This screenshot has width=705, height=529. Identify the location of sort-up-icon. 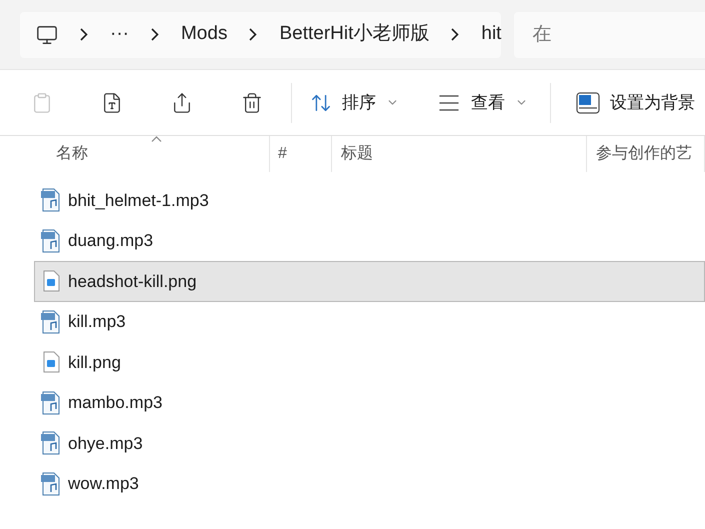
(156, 139).